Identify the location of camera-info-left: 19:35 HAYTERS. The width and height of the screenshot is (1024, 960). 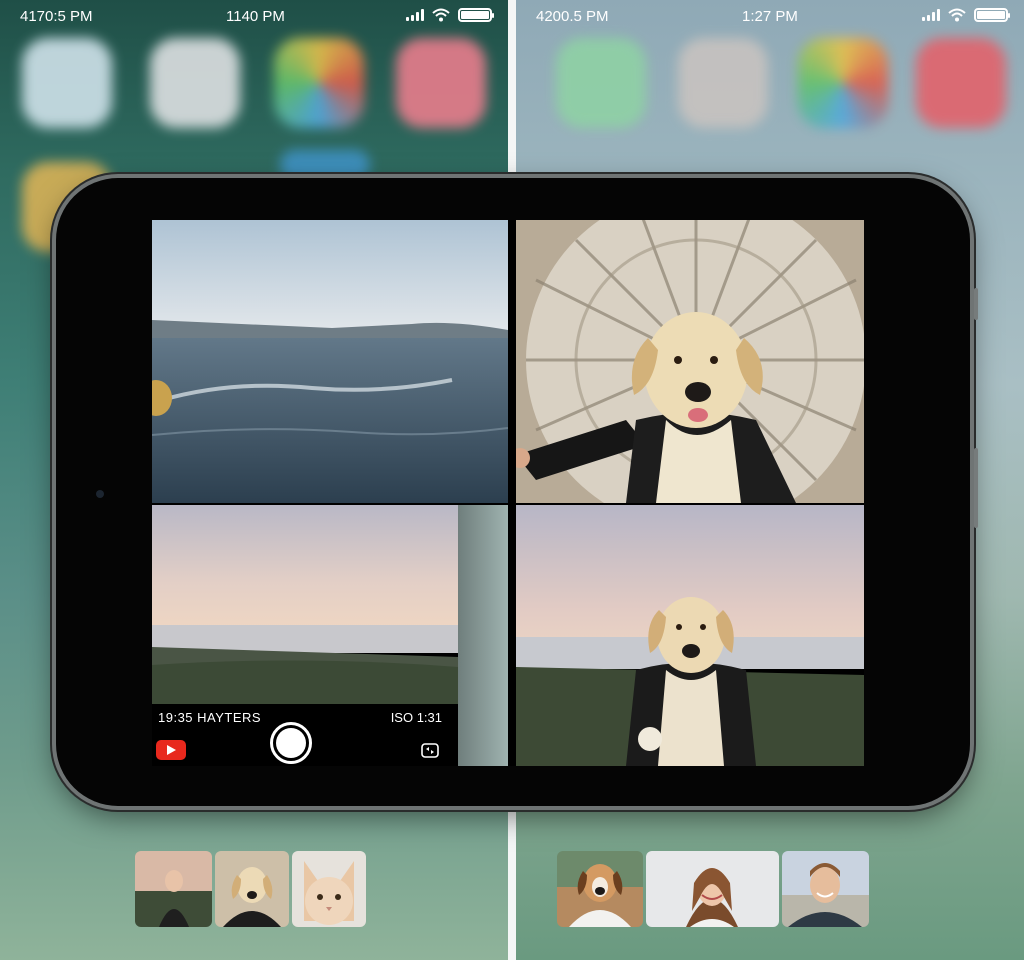
(210, 717).